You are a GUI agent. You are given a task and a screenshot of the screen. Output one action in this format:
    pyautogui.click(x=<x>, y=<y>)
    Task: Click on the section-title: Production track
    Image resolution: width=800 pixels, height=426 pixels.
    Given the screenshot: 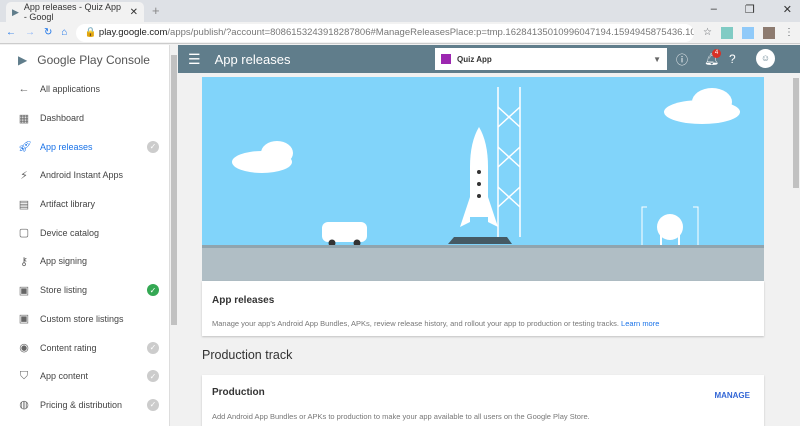 What is the action you would take?
    pyautogui.click(x=247, y=355)
    